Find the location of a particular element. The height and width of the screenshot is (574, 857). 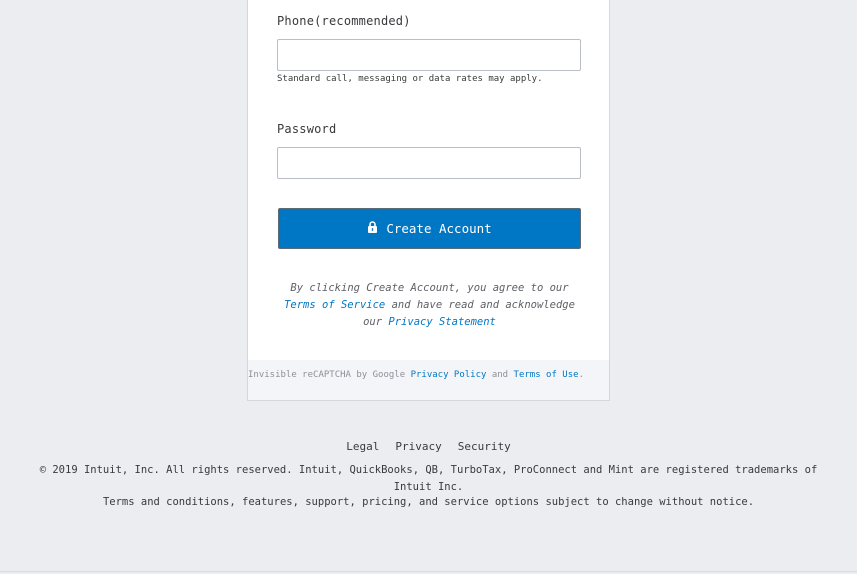

privacy-statement-link: Privacy Statement is located at coordinates (441, 322).